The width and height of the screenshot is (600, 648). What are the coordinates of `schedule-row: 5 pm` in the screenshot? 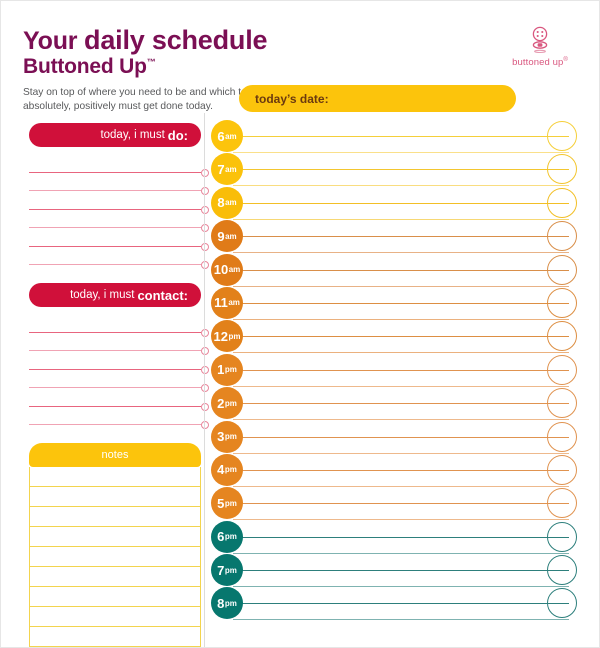 It's located at (394, 504).